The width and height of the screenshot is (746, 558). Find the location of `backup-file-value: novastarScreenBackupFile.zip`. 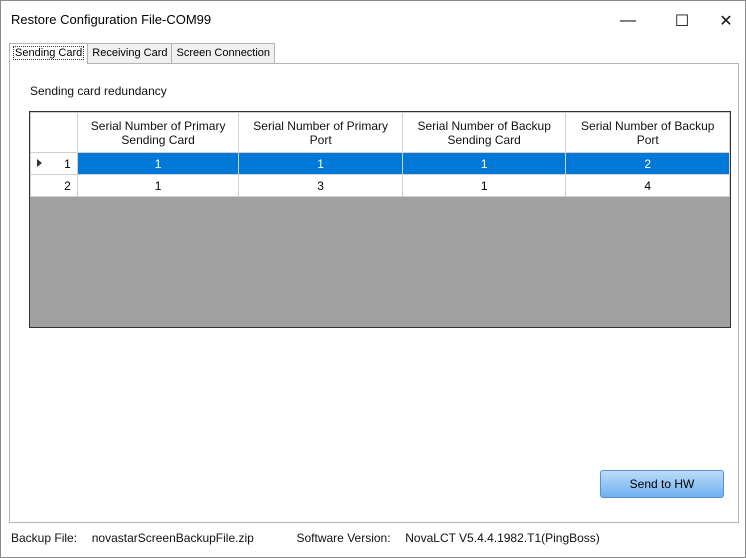

backup-file-value: novastarScreenBackupFile.zip is located at coordinates (172, 538).